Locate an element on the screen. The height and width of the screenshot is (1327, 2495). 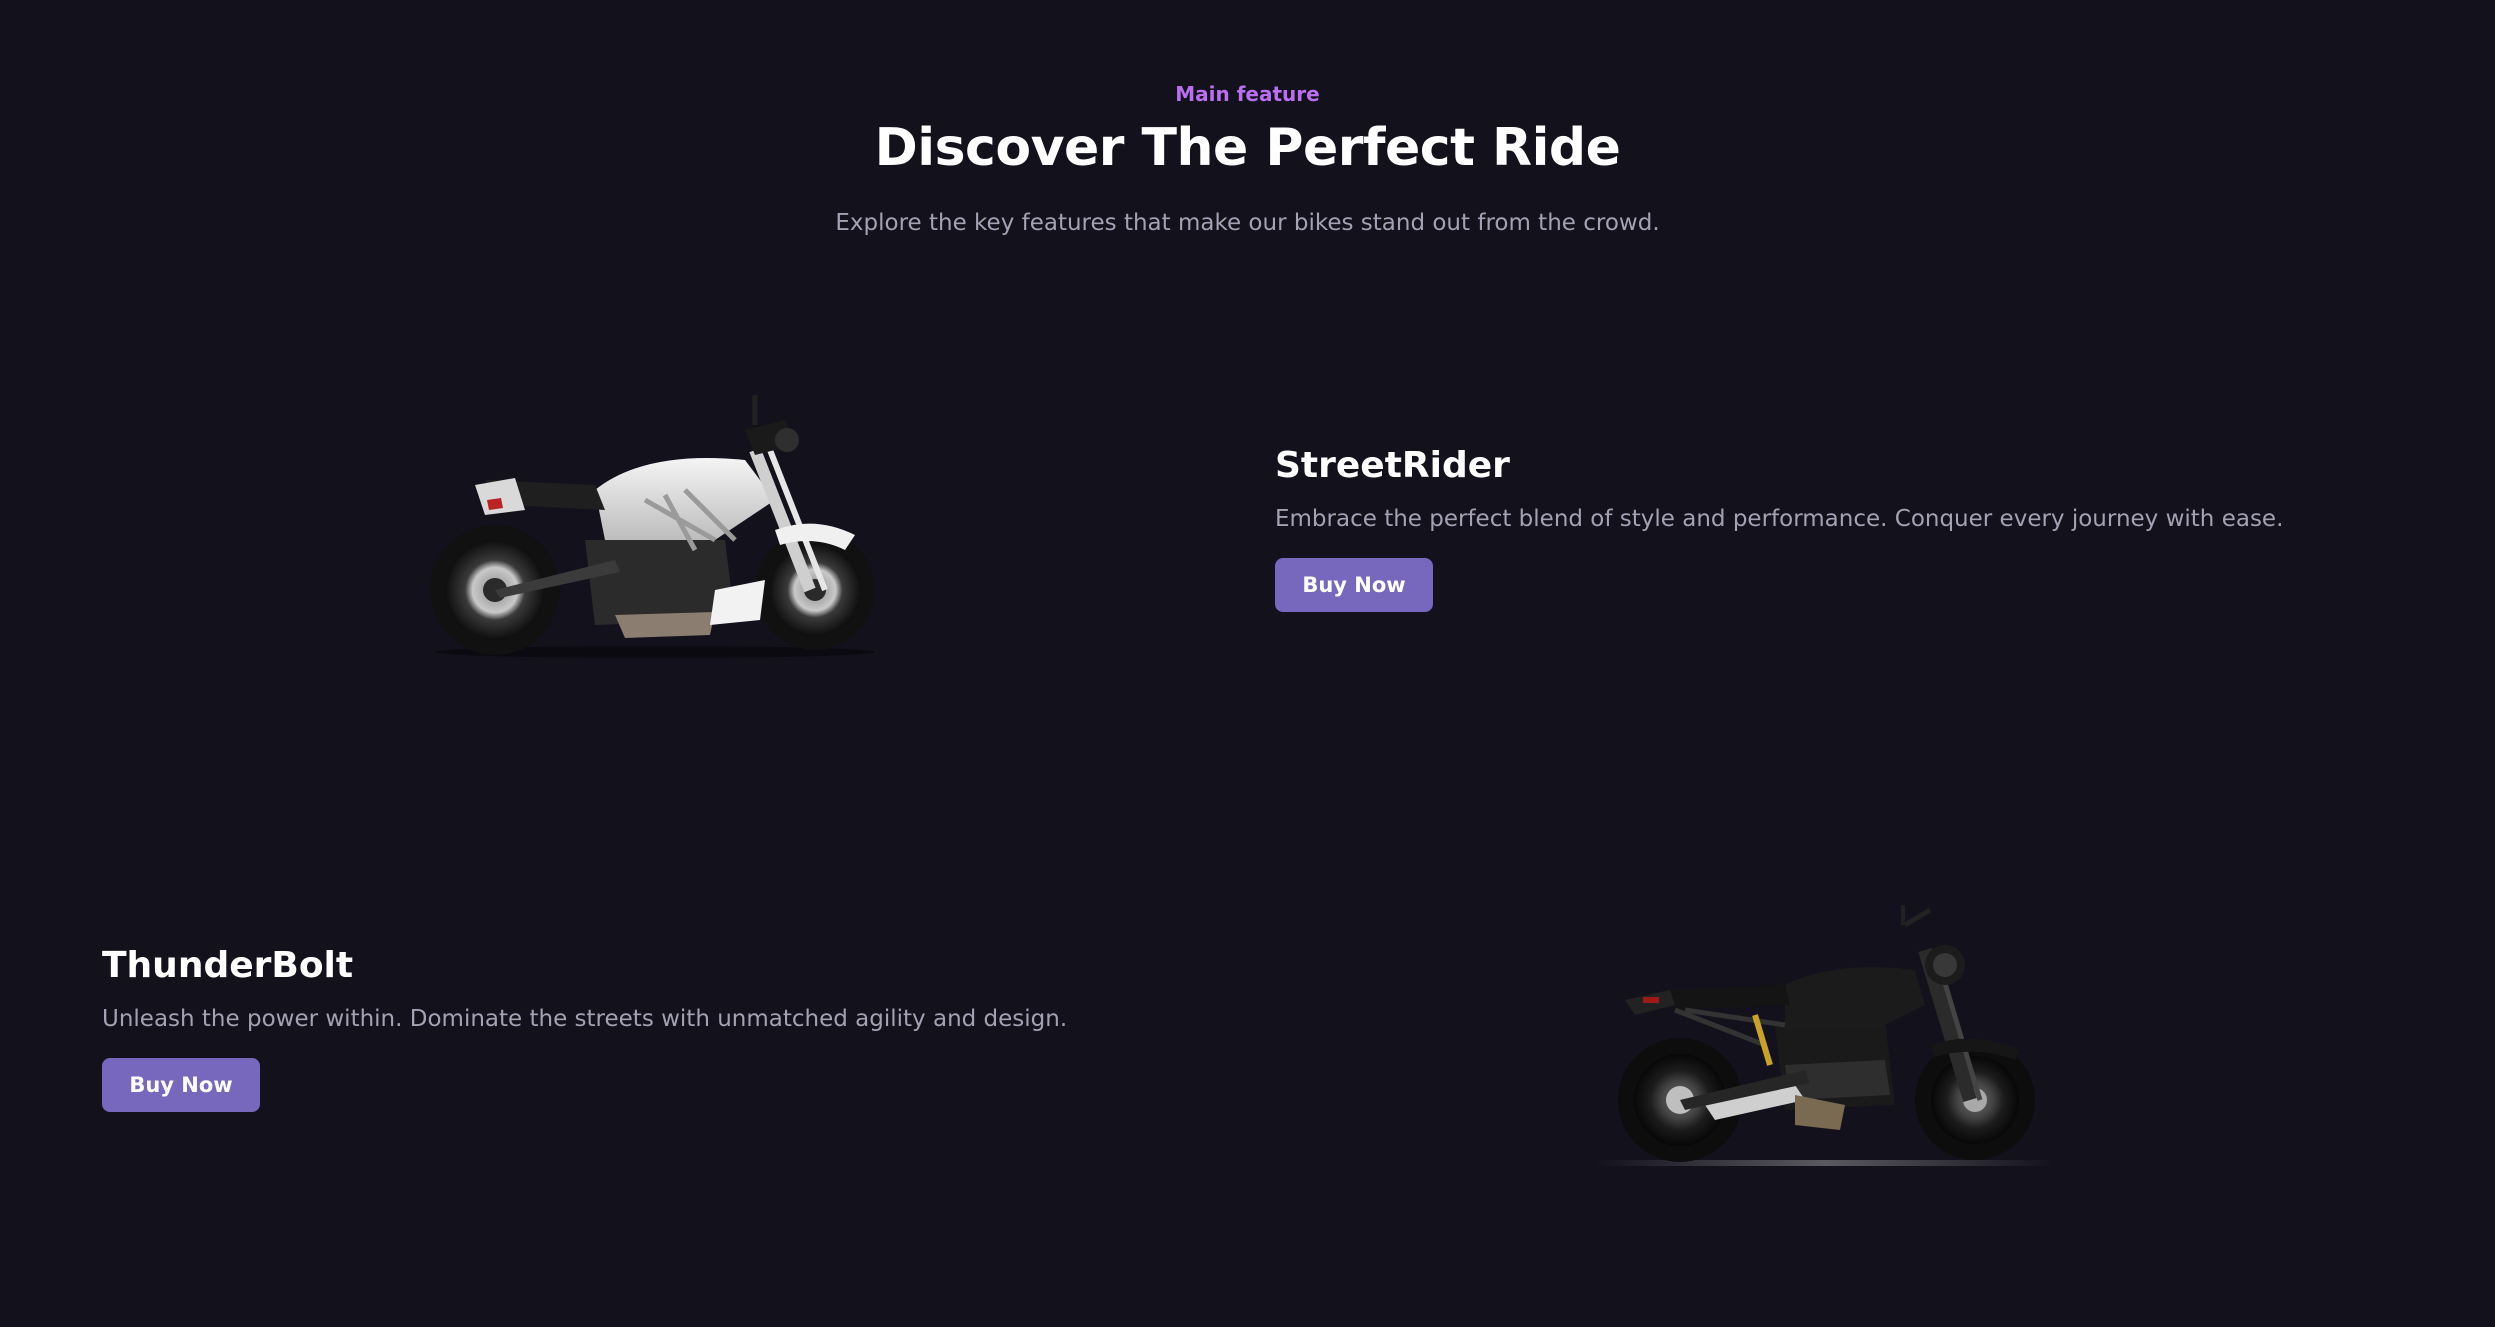
feature-title: ThunderBolt is located at coordinates (228, 965).